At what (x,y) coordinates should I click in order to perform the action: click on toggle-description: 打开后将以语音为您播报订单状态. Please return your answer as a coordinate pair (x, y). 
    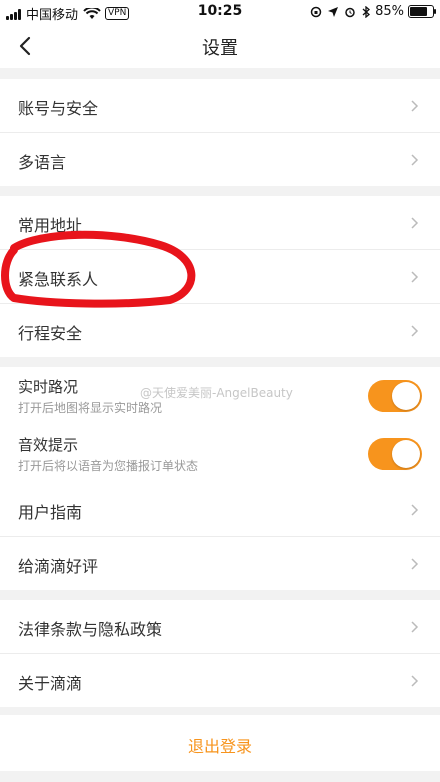
    Looking at the image, I should click on (108, 466).